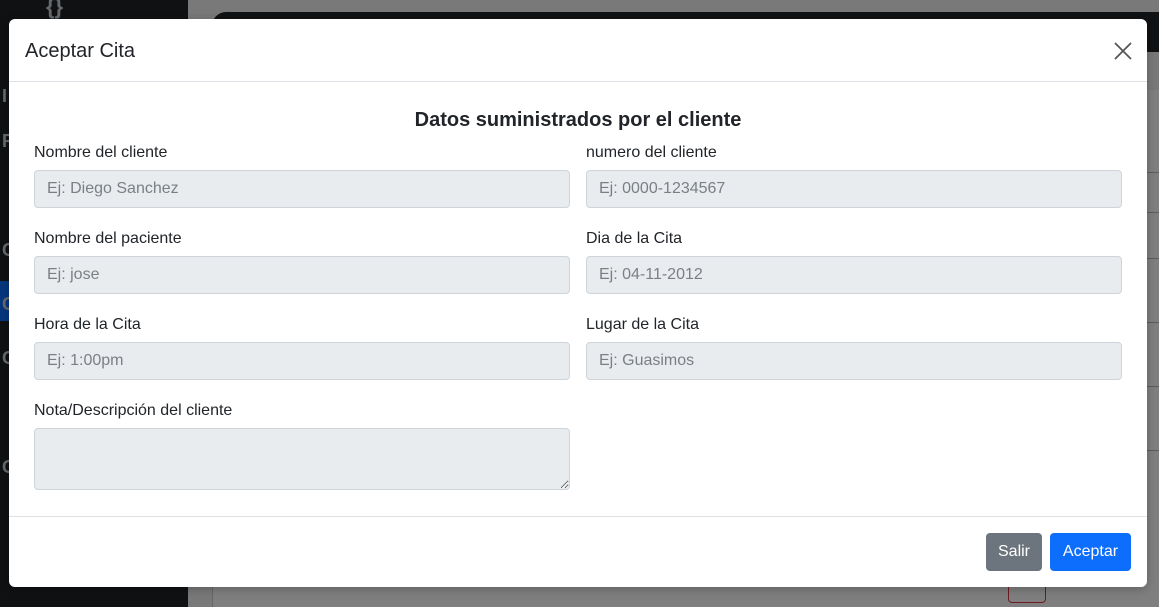  Describe the element at coordinates (302, 361) in the screenshot. I see `appointment-time-input` at that location.